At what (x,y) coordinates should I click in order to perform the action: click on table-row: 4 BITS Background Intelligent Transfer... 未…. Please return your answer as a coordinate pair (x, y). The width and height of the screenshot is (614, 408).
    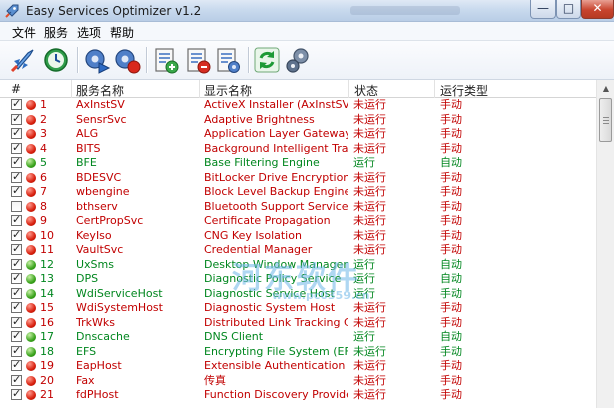
    Looking at the image, I should click on (298, 149).